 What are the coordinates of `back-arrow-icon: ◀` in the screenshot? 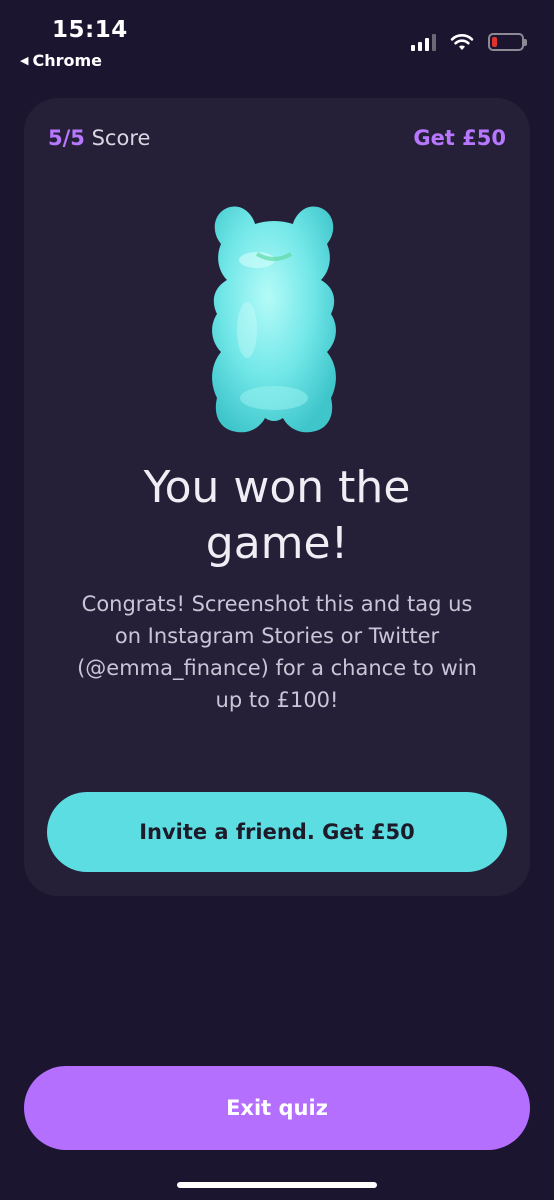 It's located at (24, 60).